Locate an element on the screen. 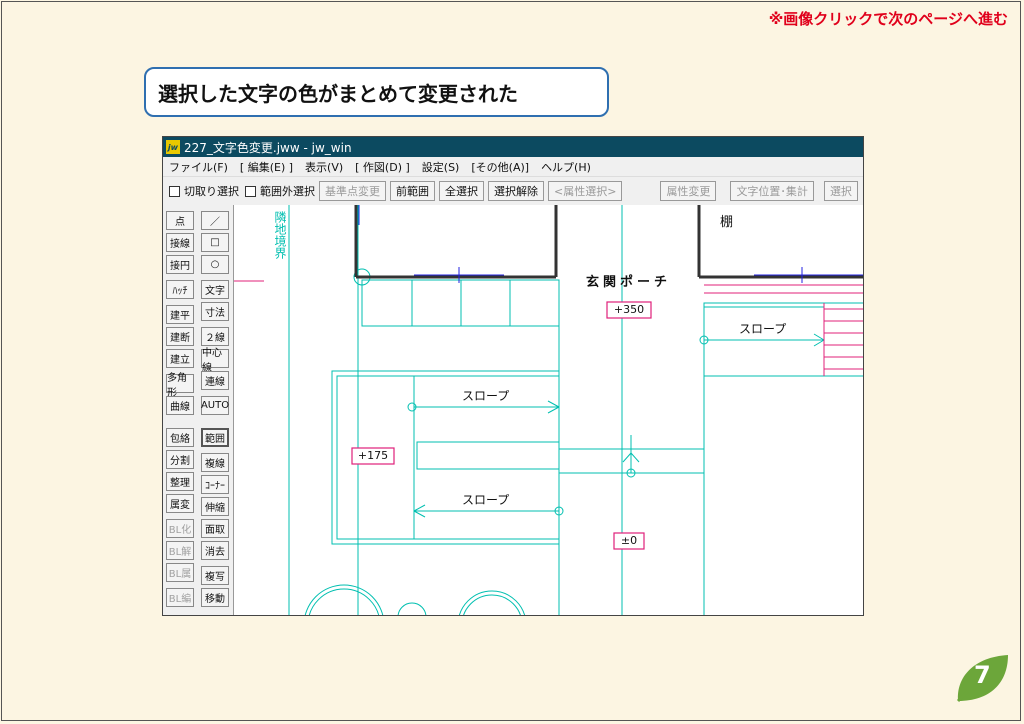 The image size is (1024, 724). label-level-350: +350 is located at coordinates (629, 309).